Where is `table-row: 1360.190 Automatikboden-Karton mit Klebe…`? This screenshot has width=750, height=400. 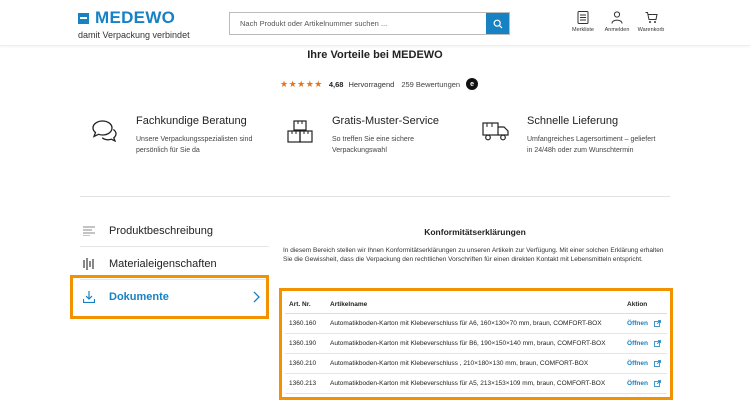
table-row: 1360.190 Automatikboden-Karton mit Klebe… is located at coordinates (476, 343).